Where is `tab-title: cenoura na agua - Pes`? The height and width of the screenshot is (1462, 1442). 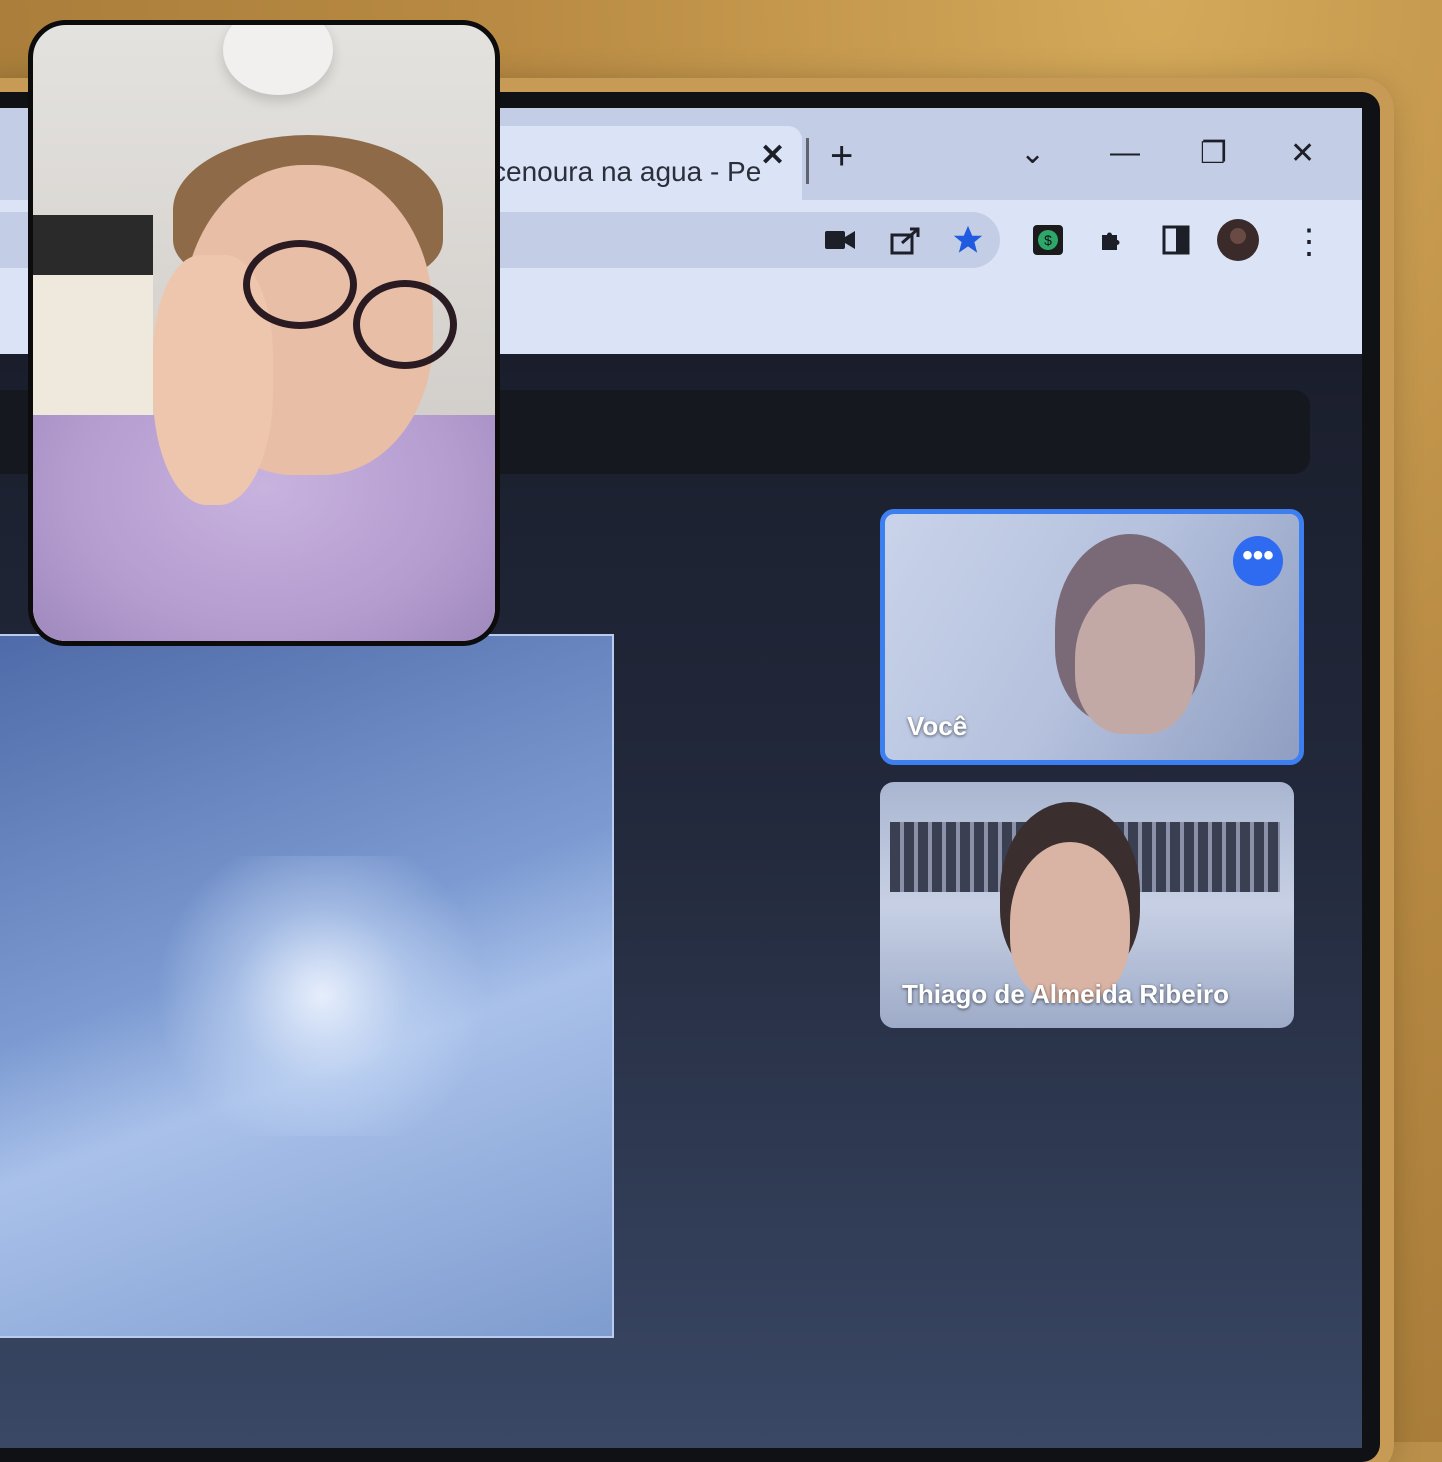
tab-title: cenoura na agua - Pes is located at coordinates (627, 171).